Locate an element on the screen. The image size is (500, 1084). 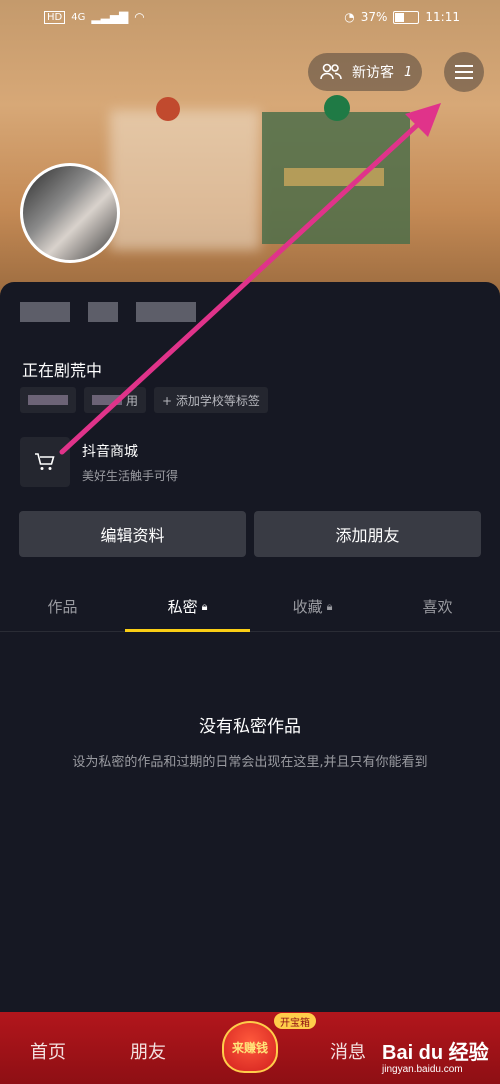
menu-button is located at coordinates (464, 72).